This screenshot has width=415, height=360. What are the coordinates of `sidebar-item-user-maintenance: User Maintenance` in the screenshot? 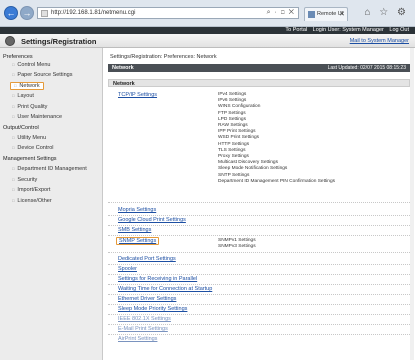 It's located at (37, 117).